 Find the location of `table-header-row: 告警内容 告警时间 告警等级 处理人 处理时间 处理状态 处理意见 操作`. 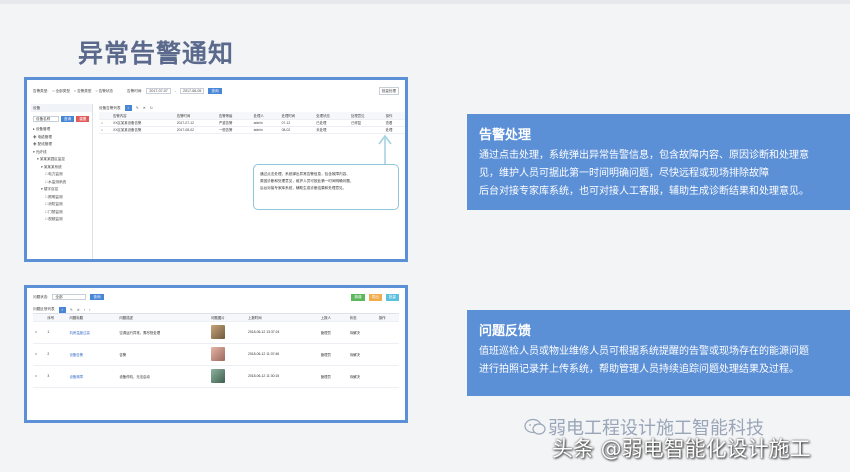

table-header-row: 告警内容 告警时间 告警等级 处理人 处理时间 处理状态 处理意见 操作 is located at coordinates (252, 116).